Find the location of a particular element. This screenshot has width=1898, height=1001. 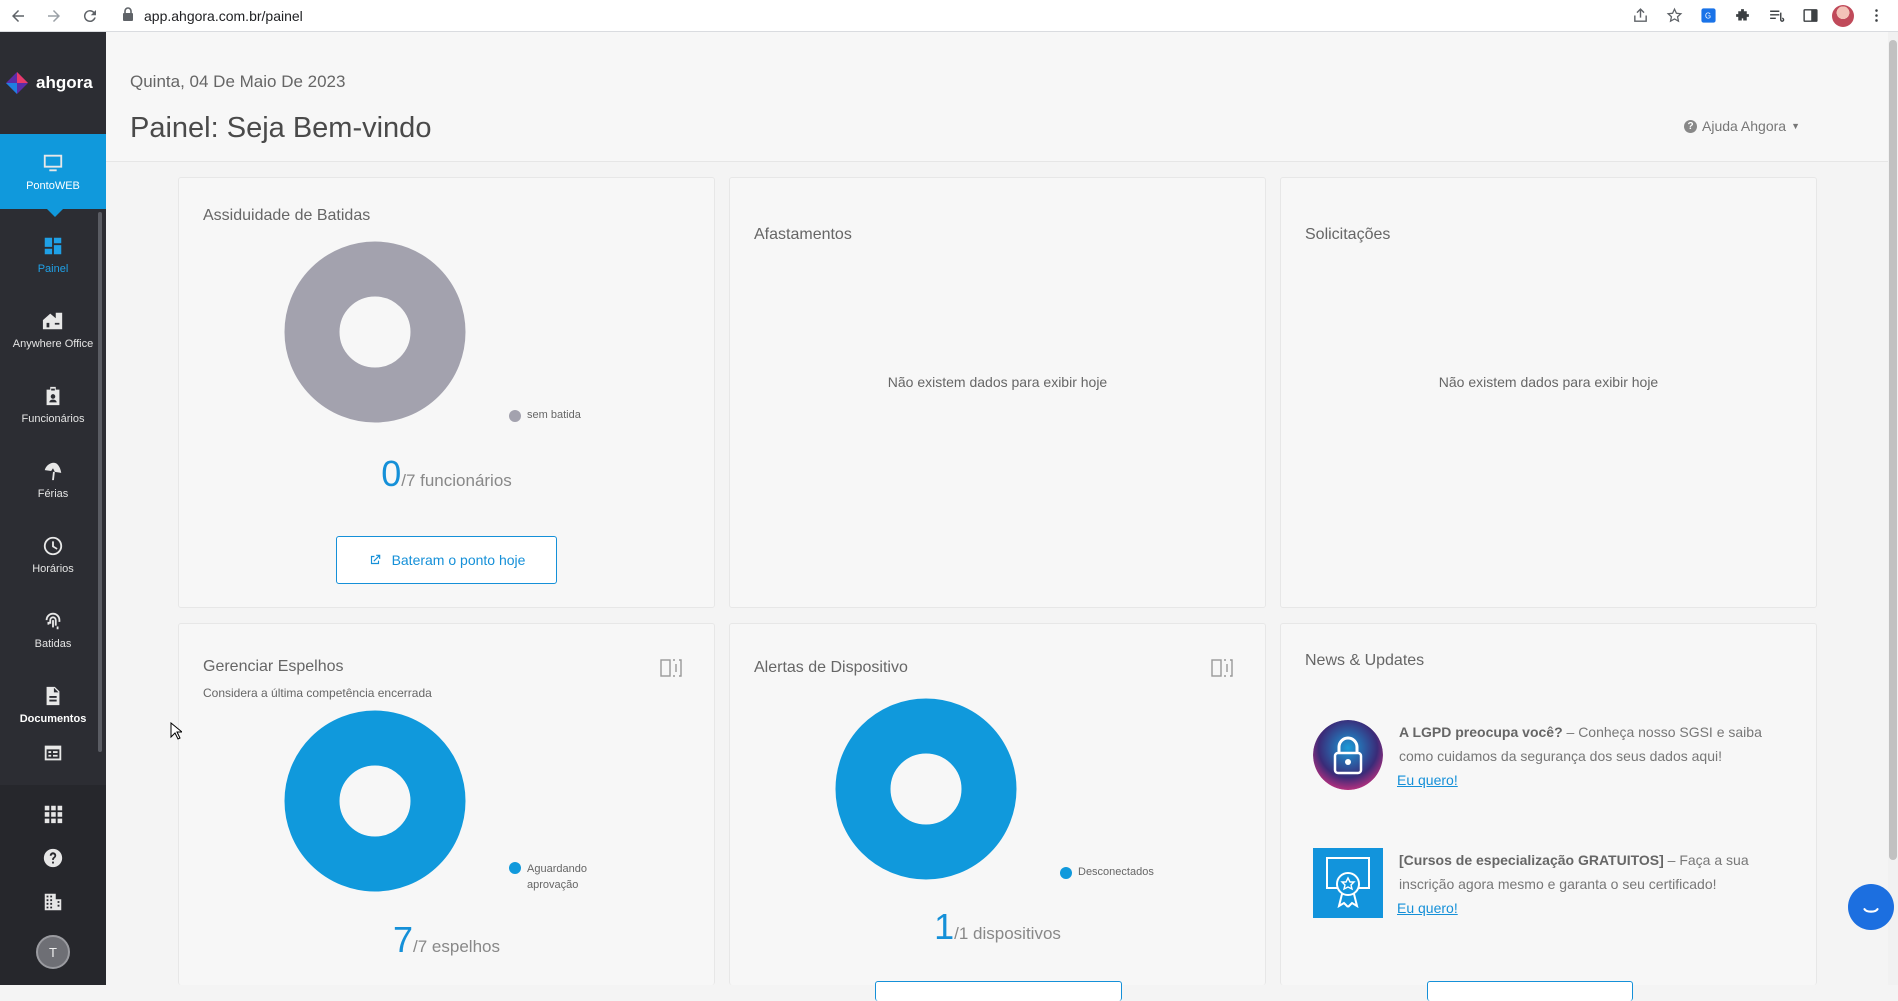

share-icon is located at coordinates (1640, 16).